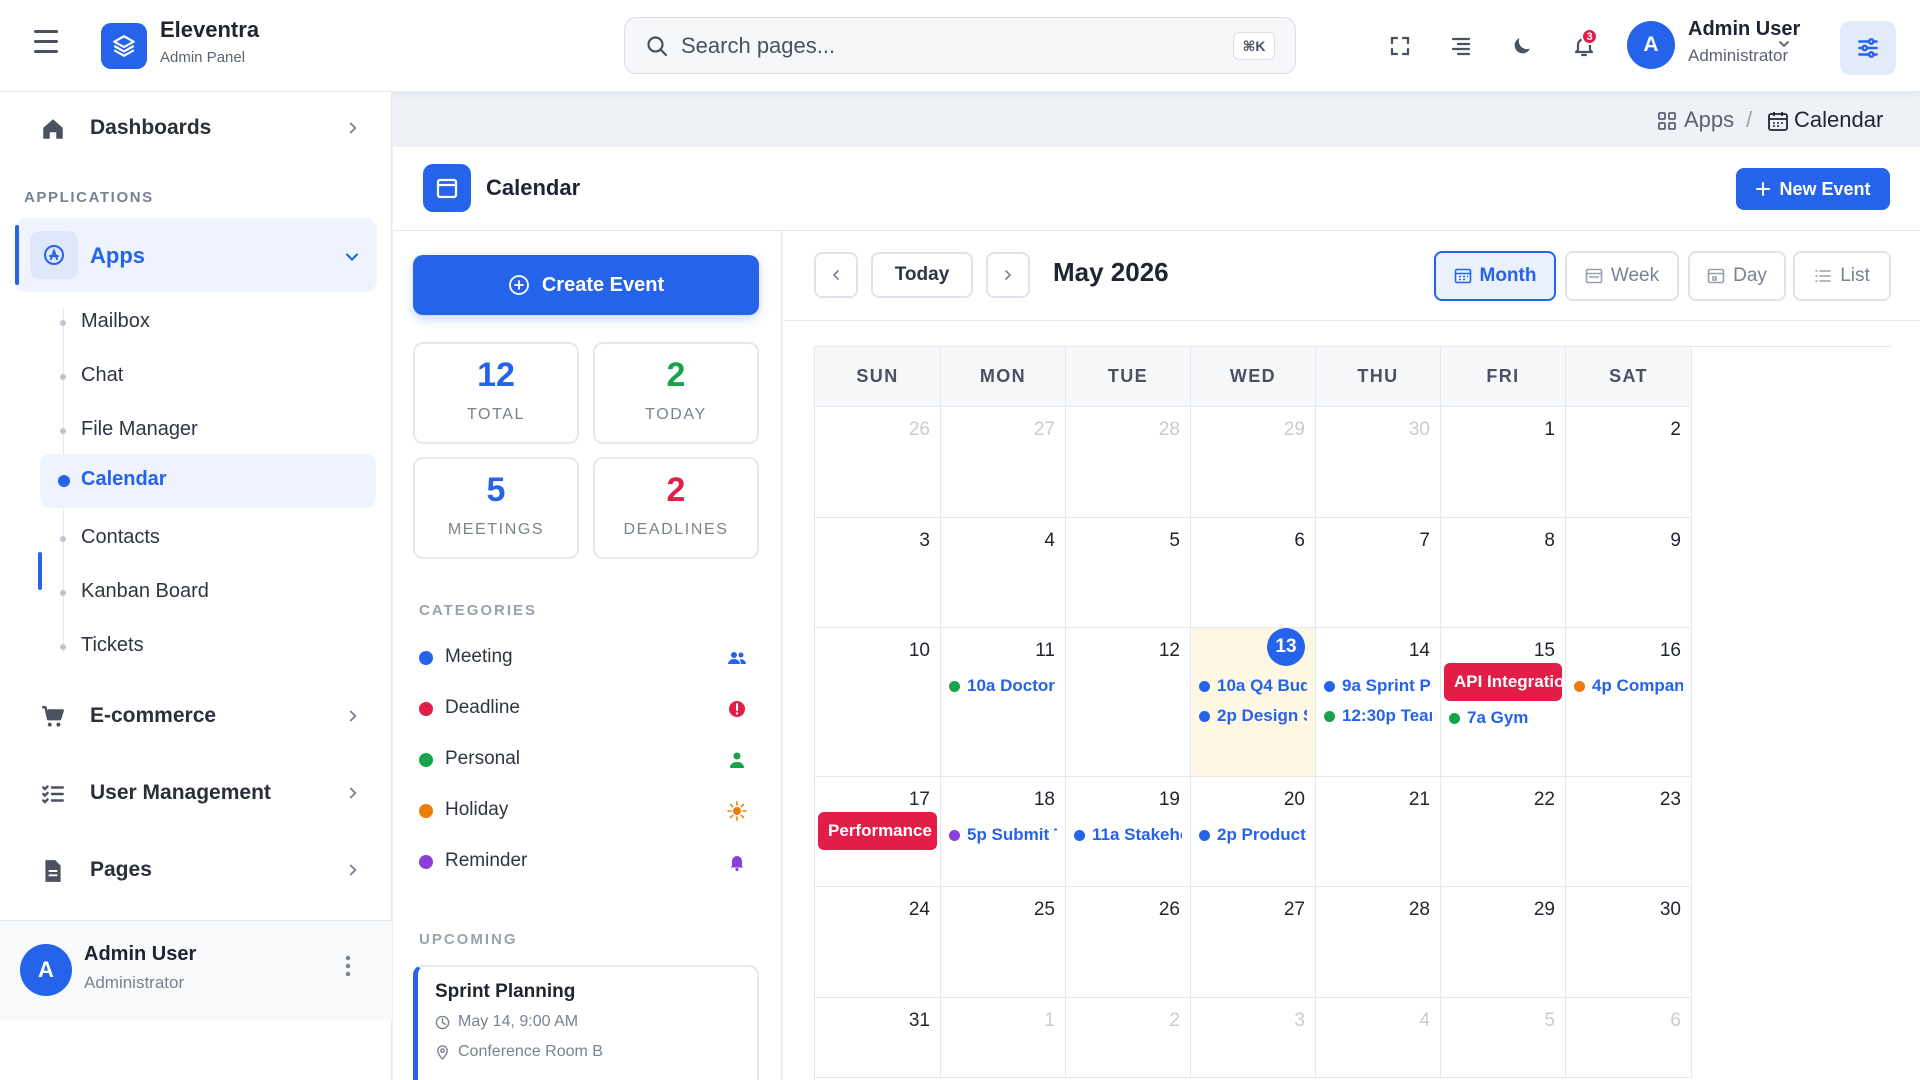 Image resolution: width=1920 pixels, height=1080 pixels. Describe the element at coordinates (1003, 942) in the screenshot. I see `day-cell: 25` at that location.